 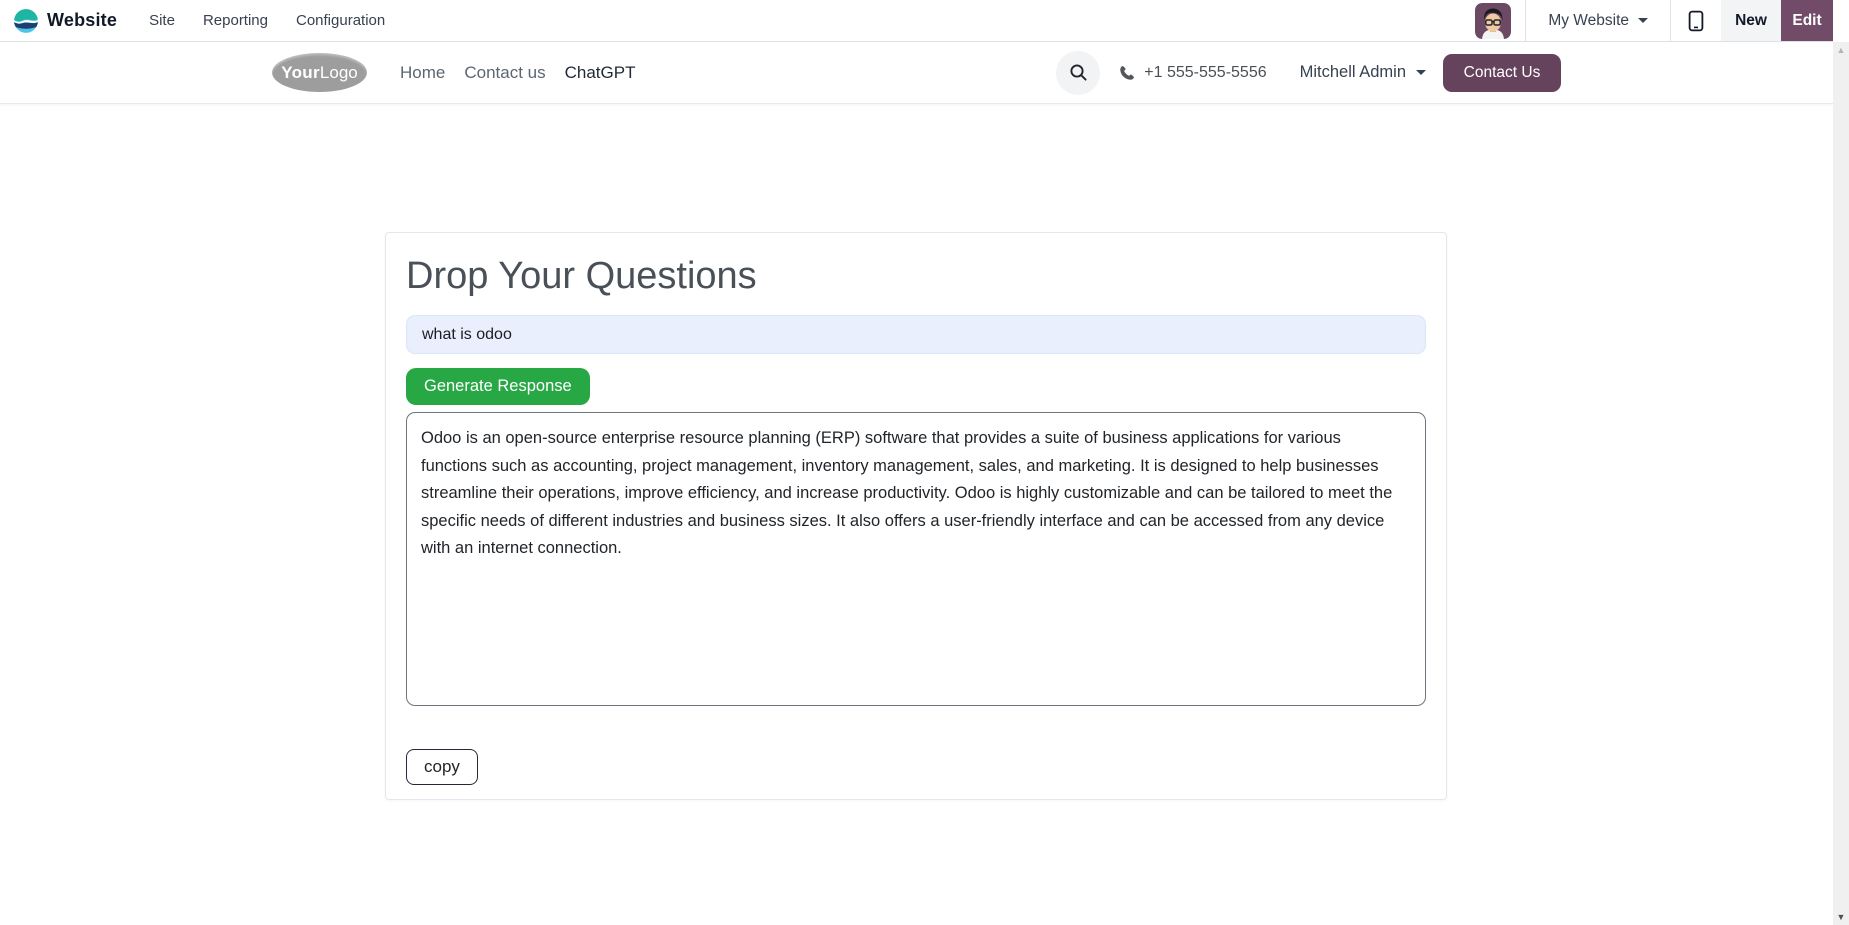 What do you see at coordinates (1502, 72) in the screenshot?
I see `contact-us-button: Contact Us` at bounding box center [1502, 72].